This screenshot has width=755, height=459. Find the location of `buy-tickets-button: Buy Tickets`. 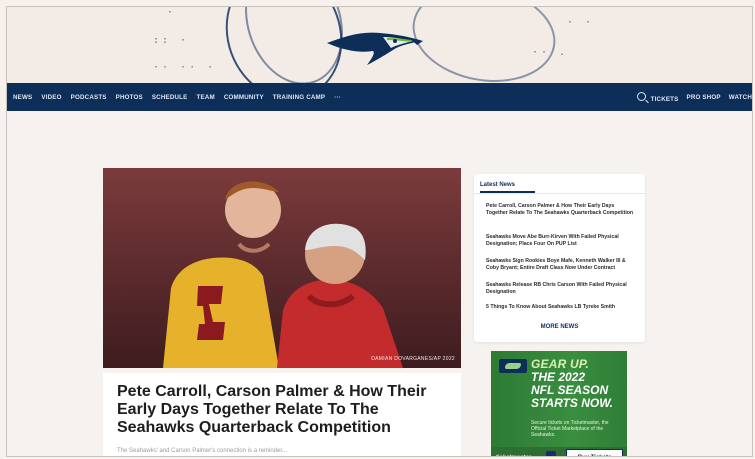

buy-tickets-button: Buy Tickets is located at coordinates (594, 452).